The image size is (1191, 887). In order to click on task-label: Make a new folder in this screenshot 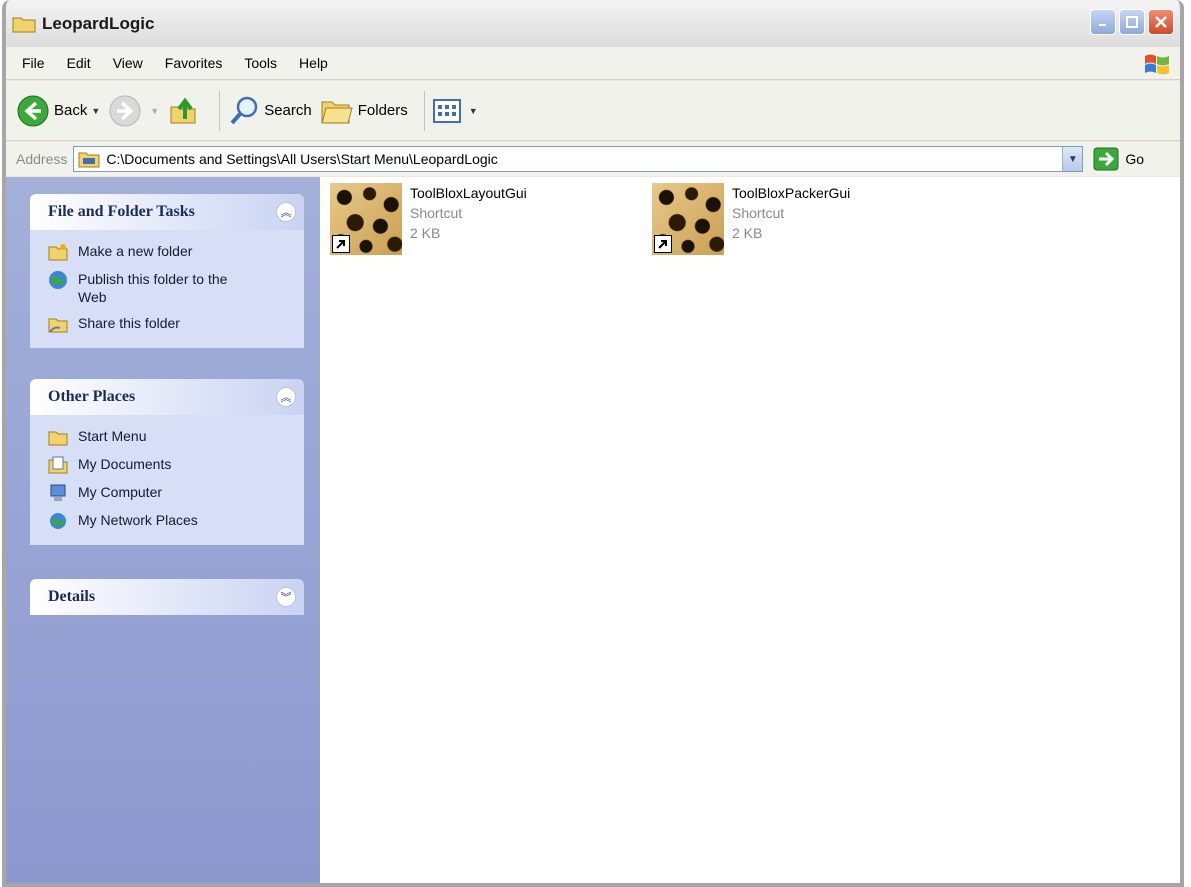, I will do `click(135, 251)`.